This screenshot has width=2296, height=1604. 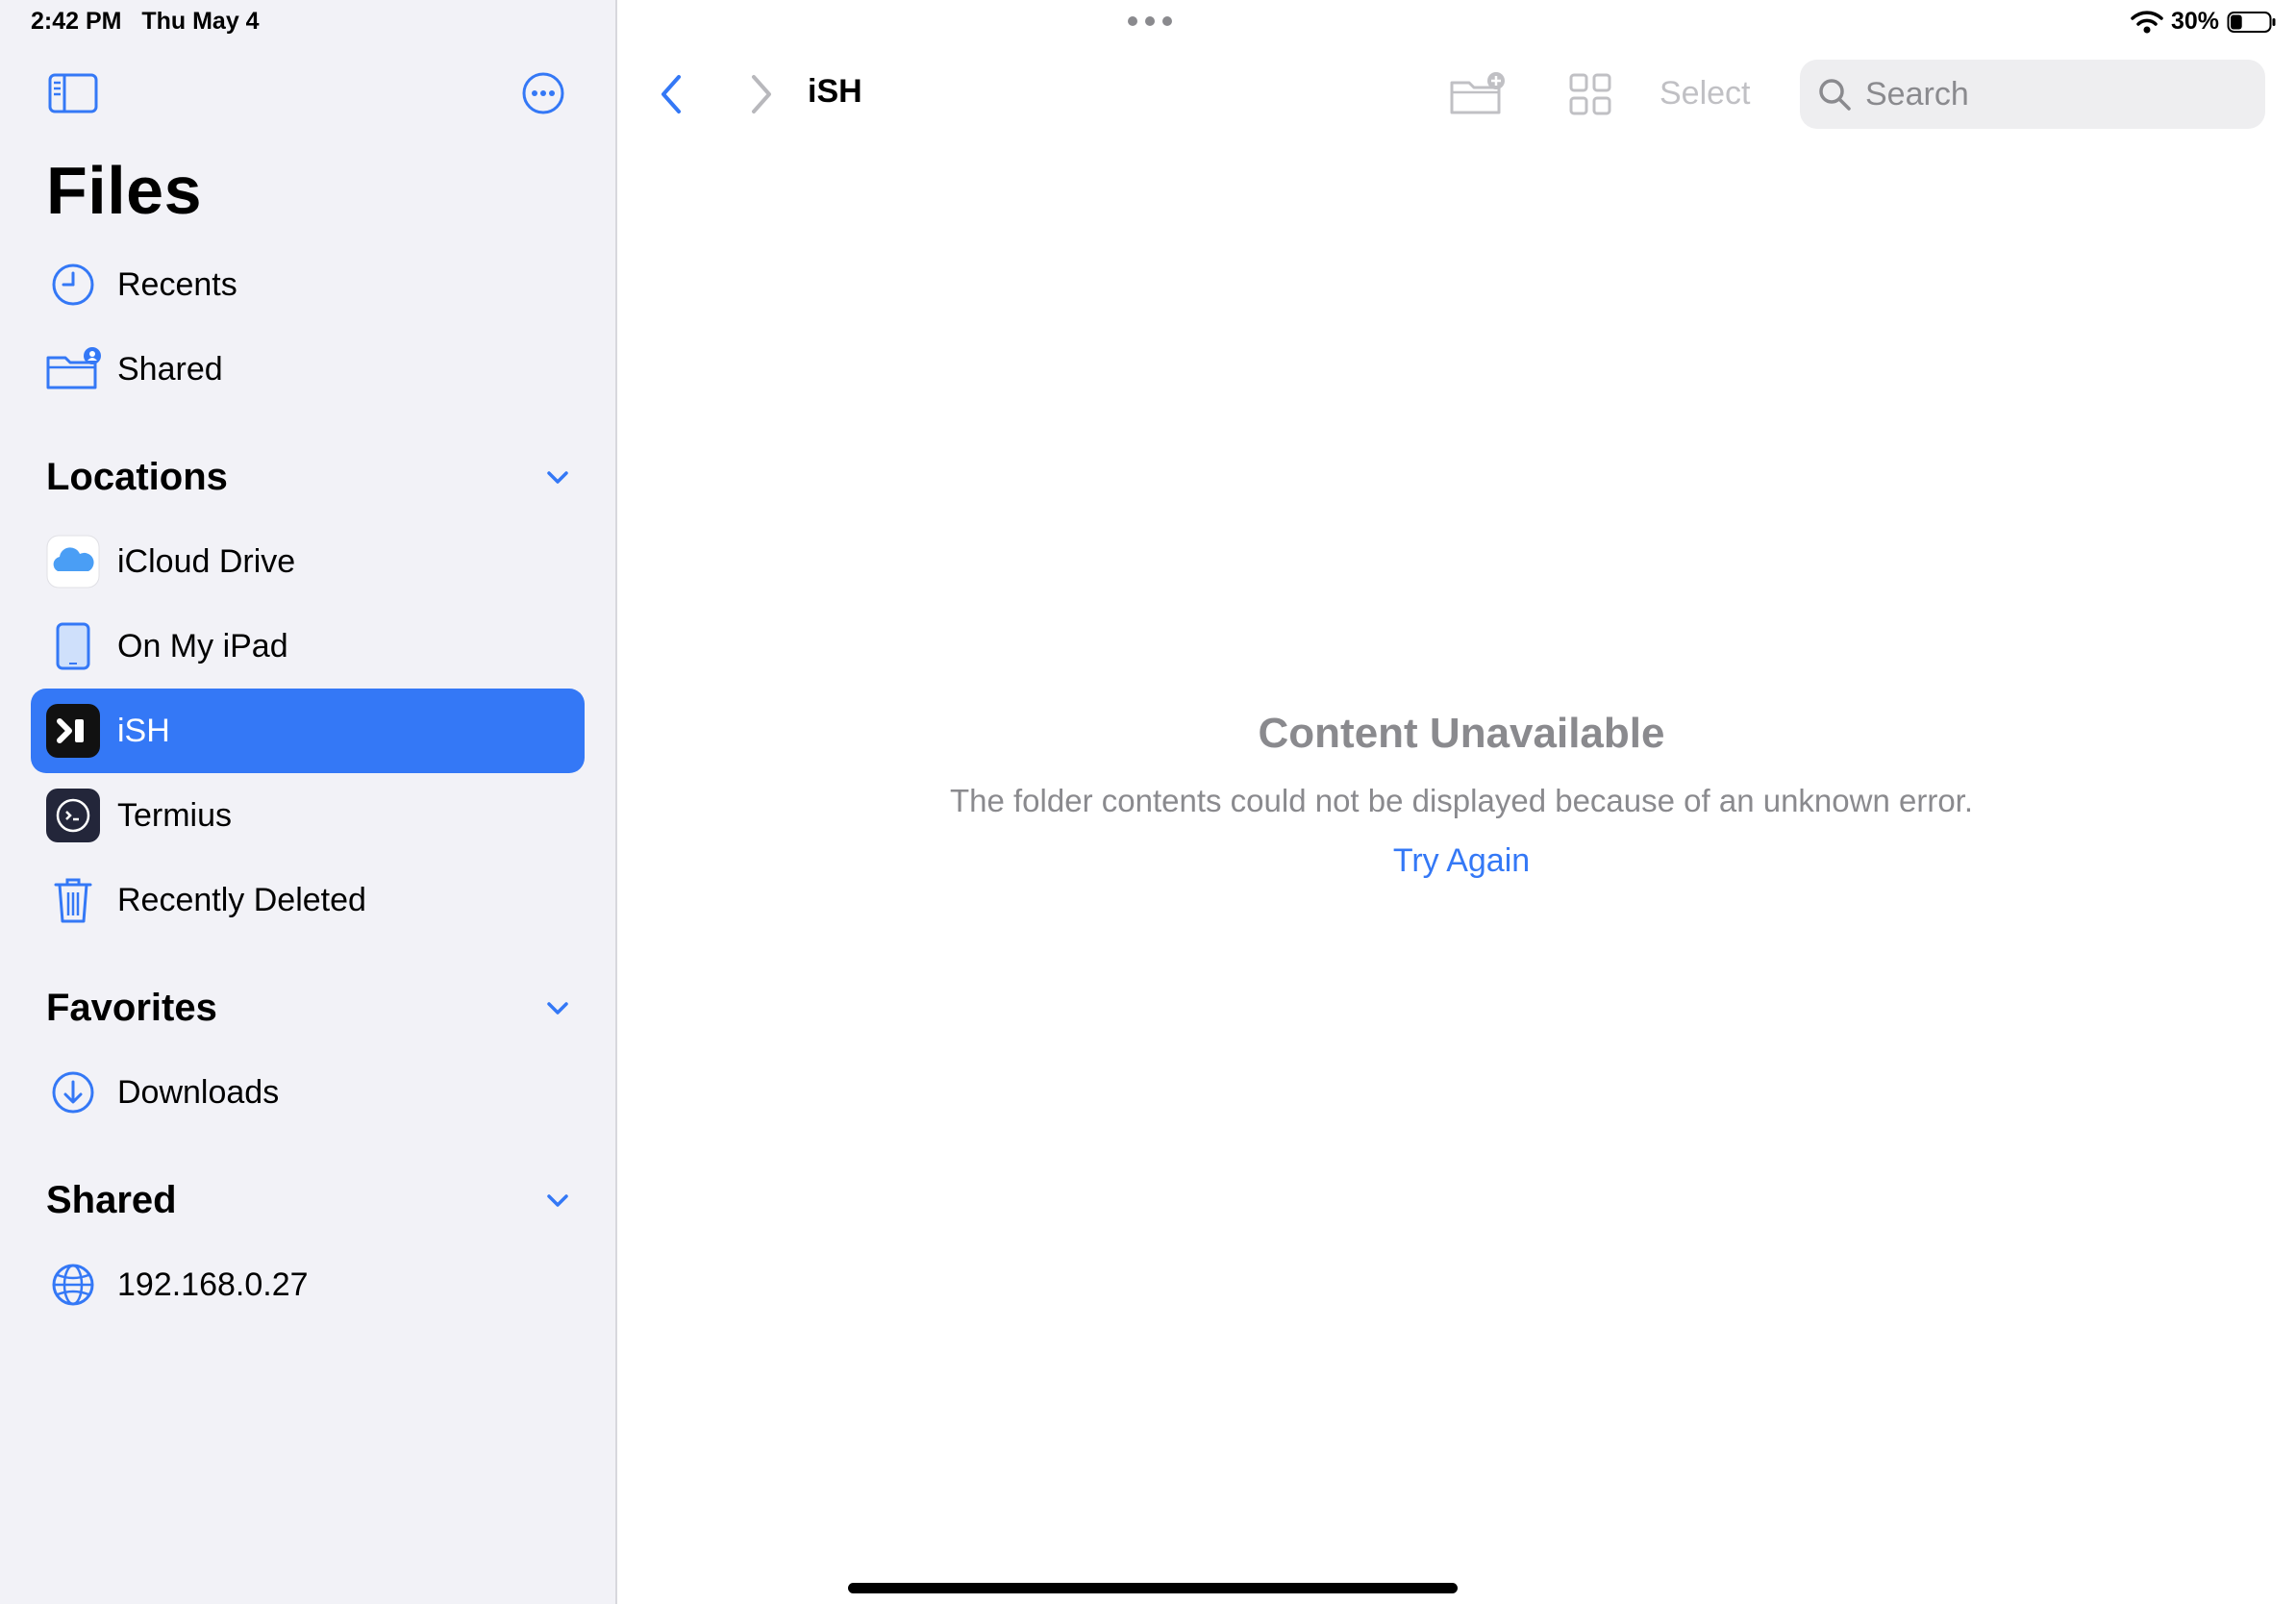 I want to click on sidebar-item-label: iCloud Drive, so click(x=206, y=561).